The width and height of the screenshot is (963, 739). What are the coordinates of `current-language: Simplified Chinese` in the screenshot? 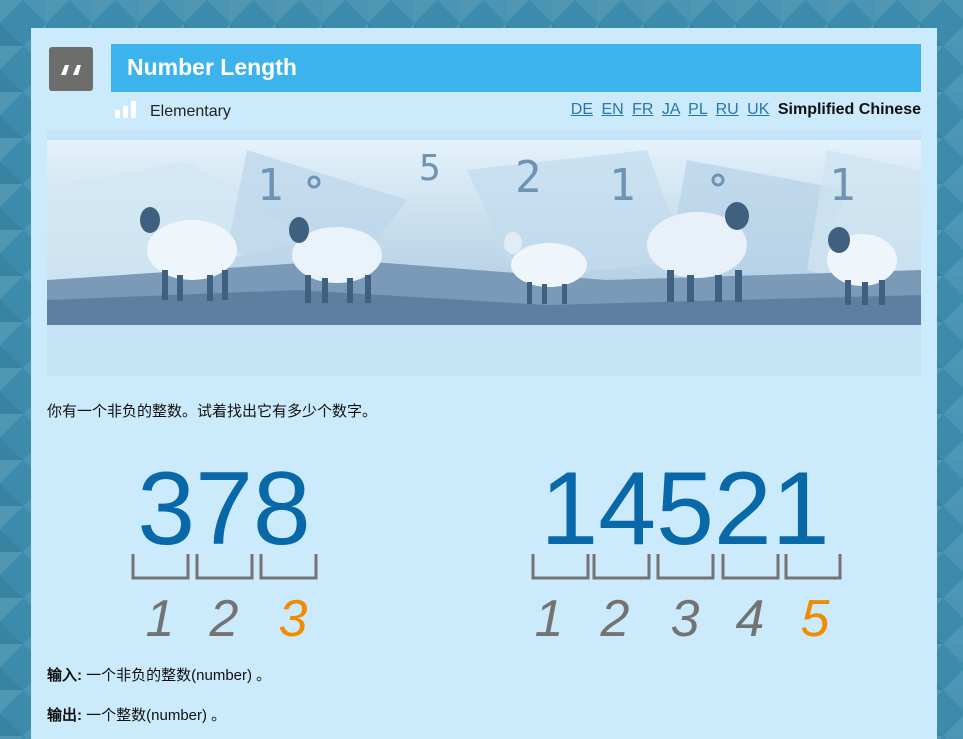 It's located at (849, 109).